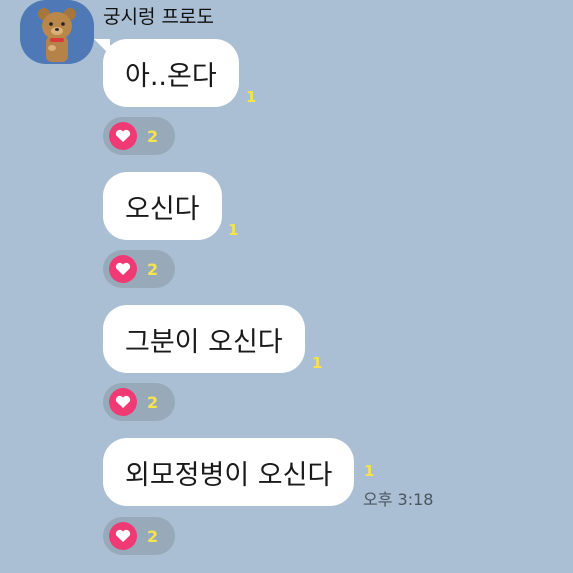 The height and width of the screenshot is (573, 573). Describe the element at coordinates (398, 499) in the screenshot. I see `message-timestamp: 오후 3:18` at that location.